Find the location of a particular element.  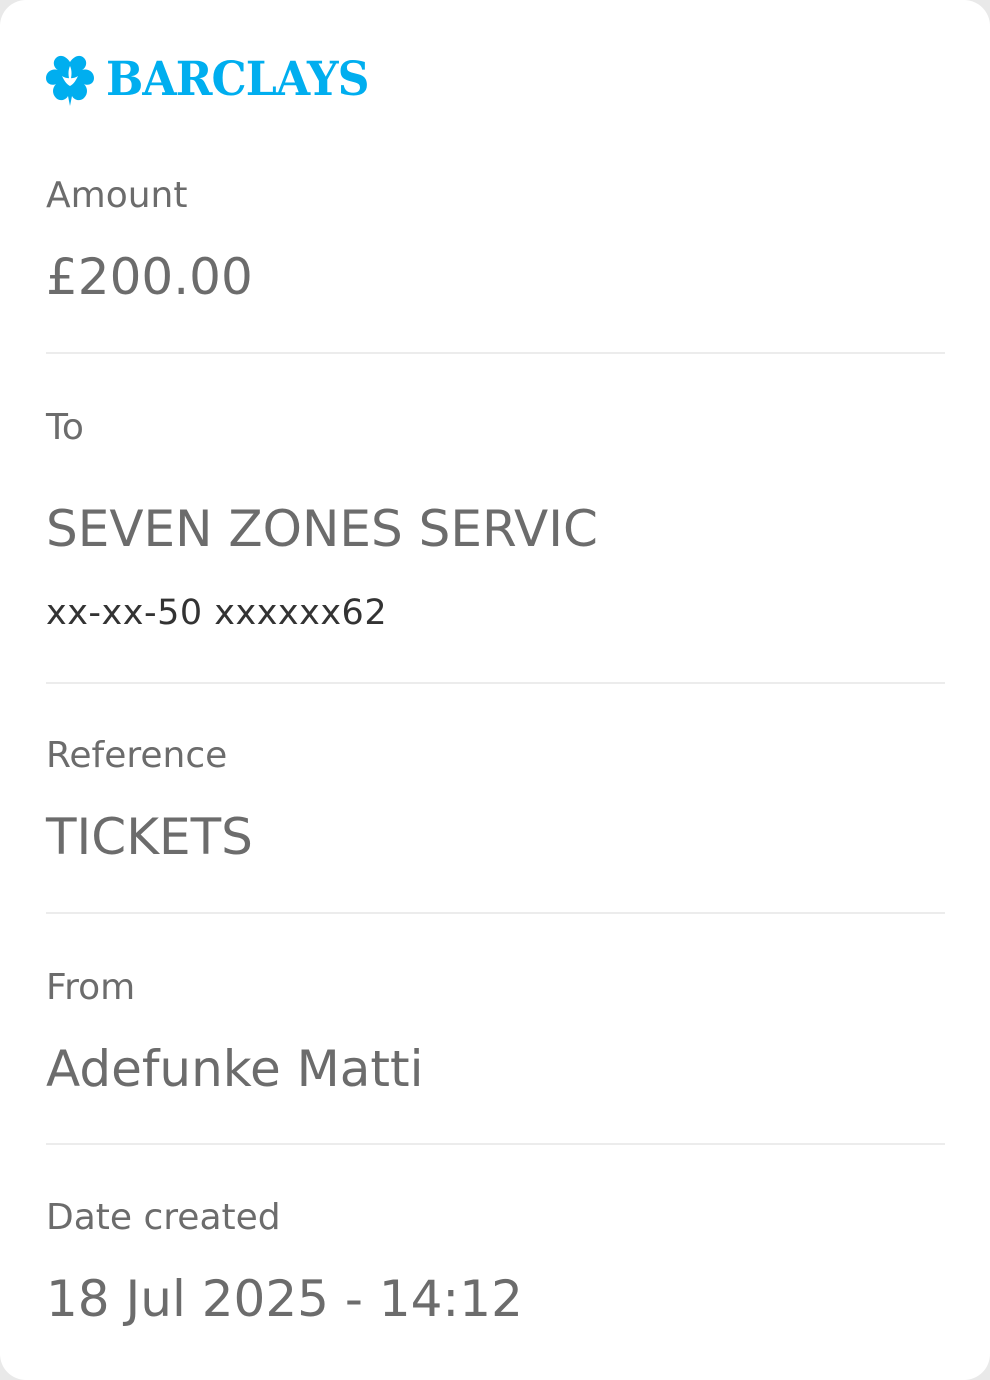

barclays-logo: BARCLAYS is located at coordinates (214, 79).